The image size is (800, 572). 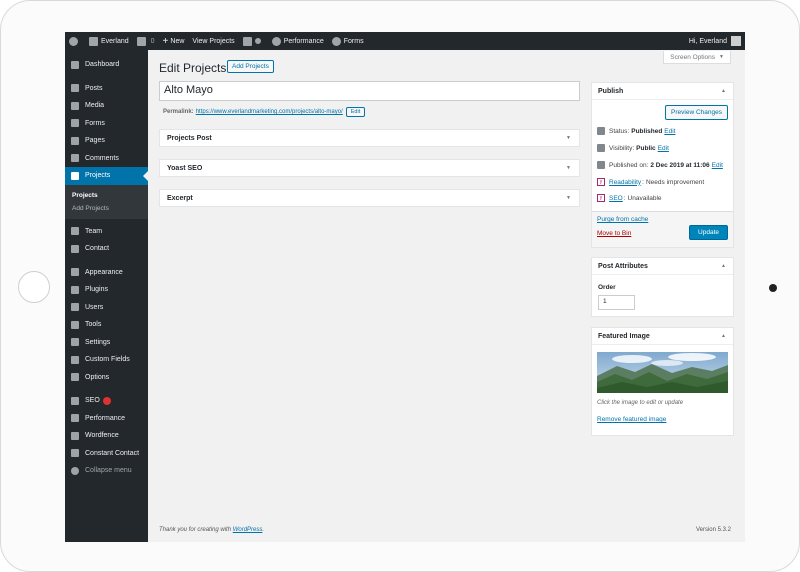 I want to click on menu-comments: Comments, so click(x=106, y=159).